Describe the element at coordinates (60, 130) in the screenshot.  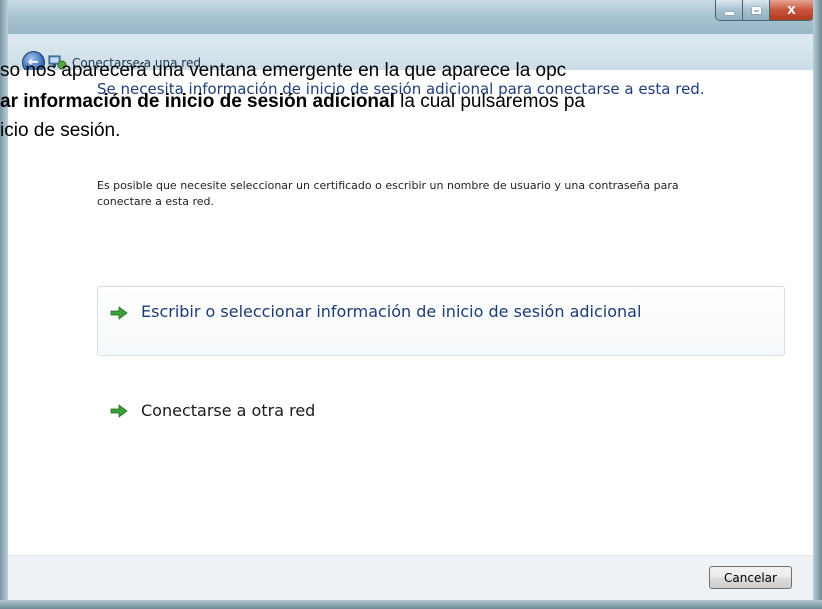
I see `overlay-text-line-3: icio de sesión.` at that location.